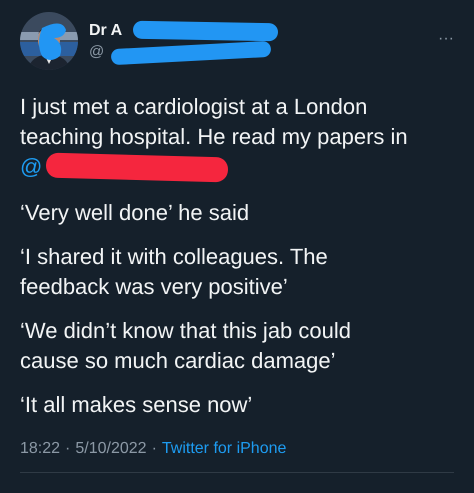  What do you see at coordinates (135, 213) in the screenshot?
I see `tweet-text: ‘Very well done’ he said` at bounding box center [135, 213].